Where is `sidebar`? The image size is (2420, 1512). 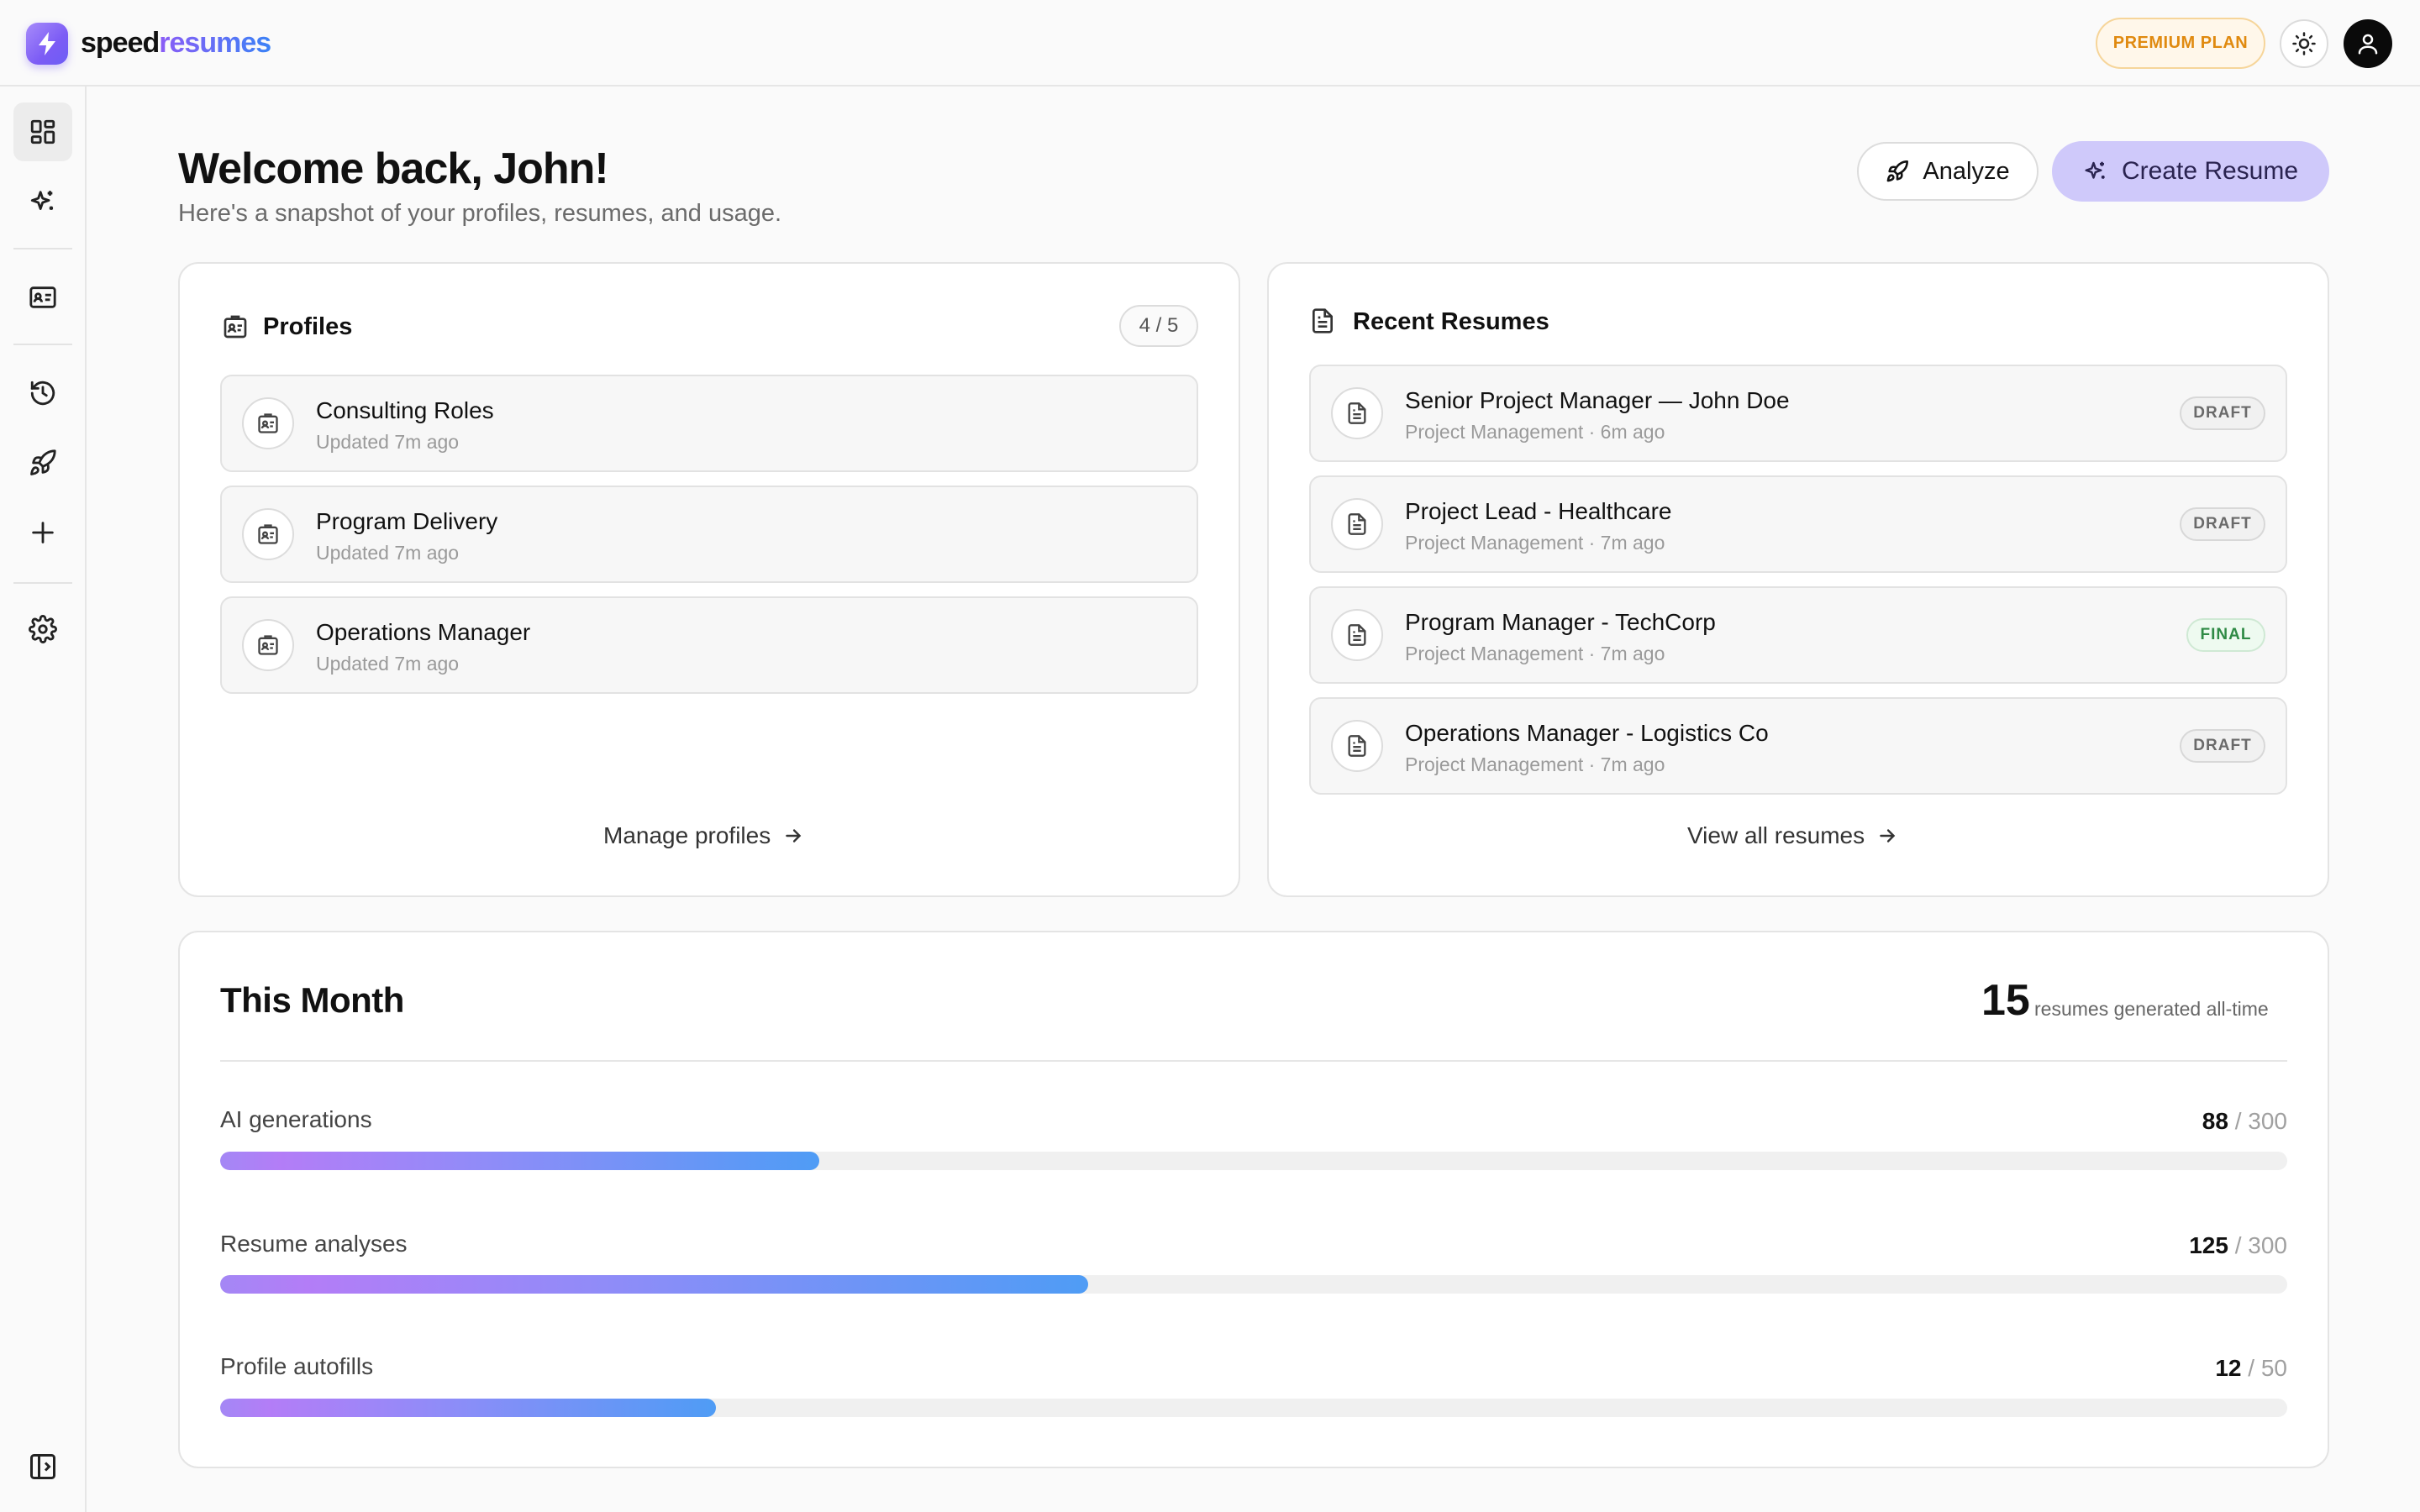
sidebar is located at coordinates (43, 799).